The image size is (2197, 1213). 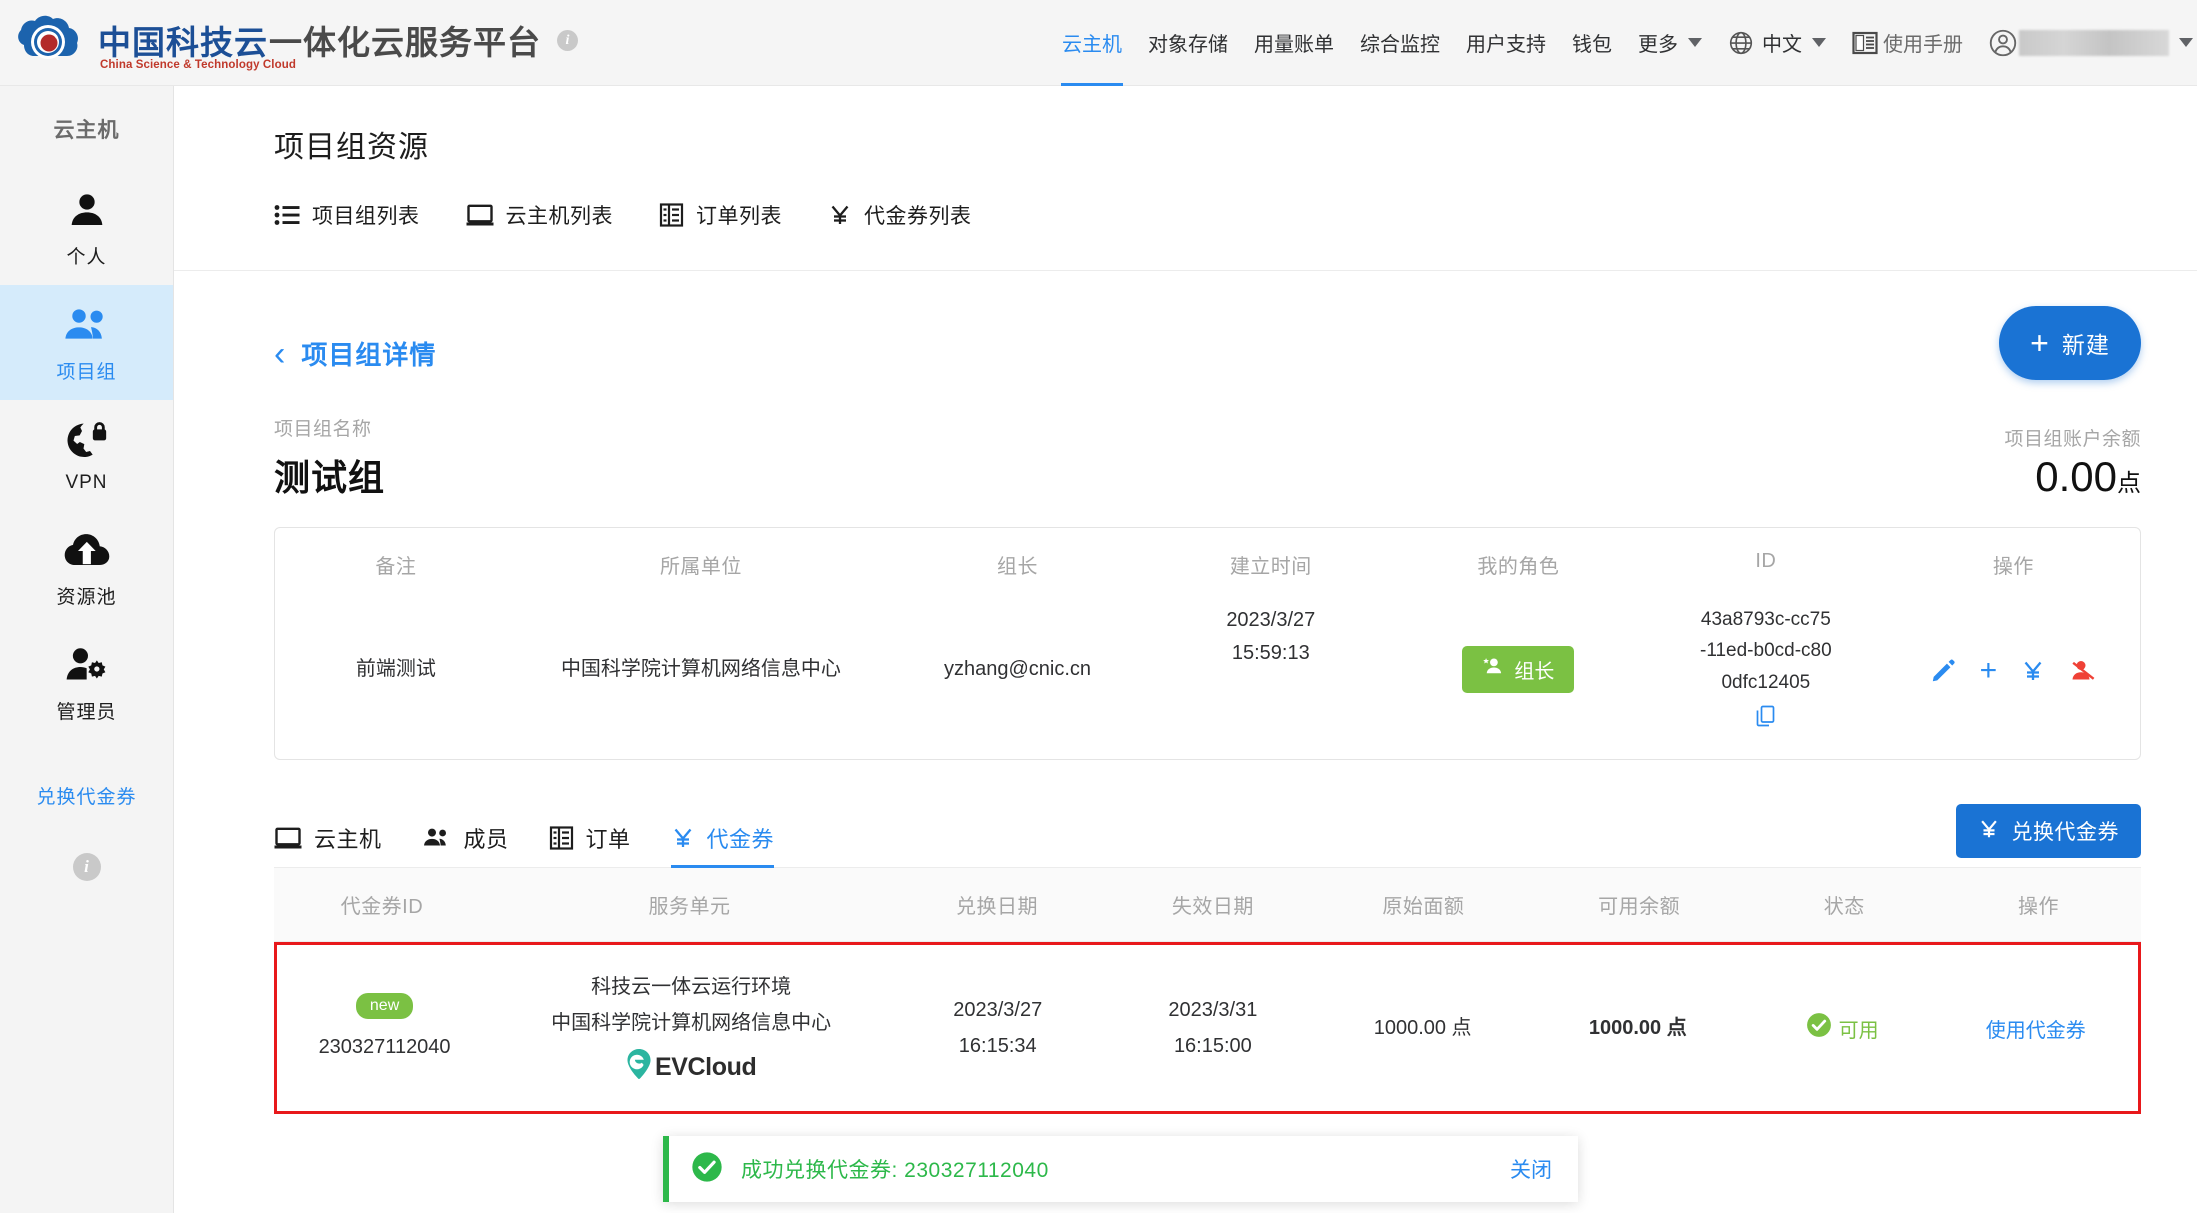 What do you see at coordinates (567, 40) in the screenshot?
I see `header-info-icon: i` at bounding box center [567, 40].